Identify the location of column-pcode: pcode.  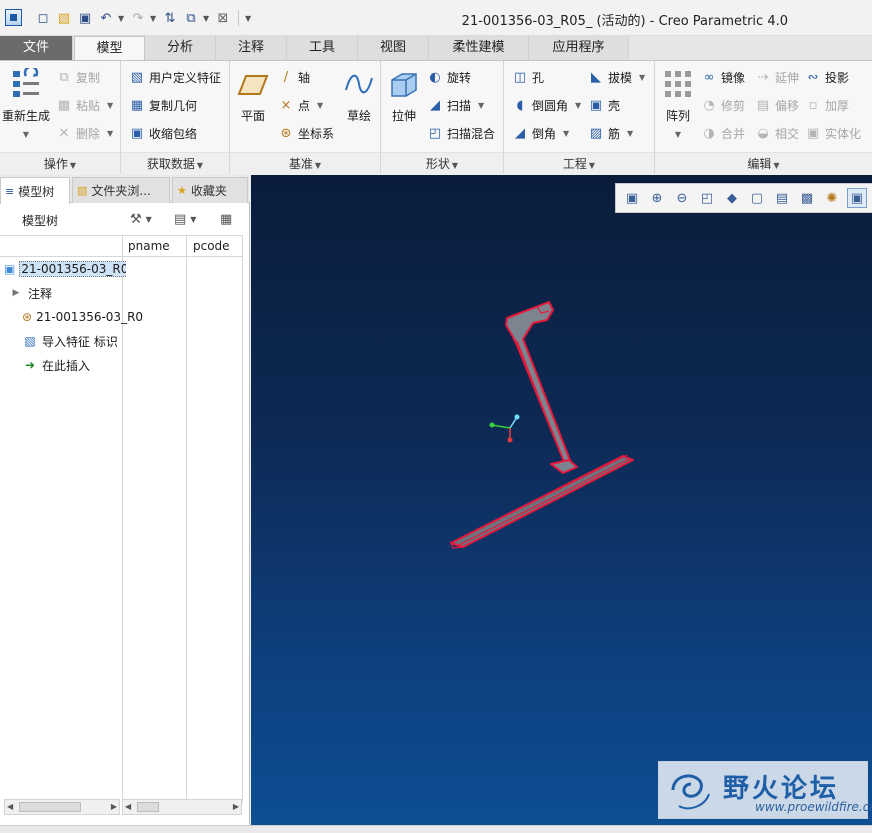
(211, 246).